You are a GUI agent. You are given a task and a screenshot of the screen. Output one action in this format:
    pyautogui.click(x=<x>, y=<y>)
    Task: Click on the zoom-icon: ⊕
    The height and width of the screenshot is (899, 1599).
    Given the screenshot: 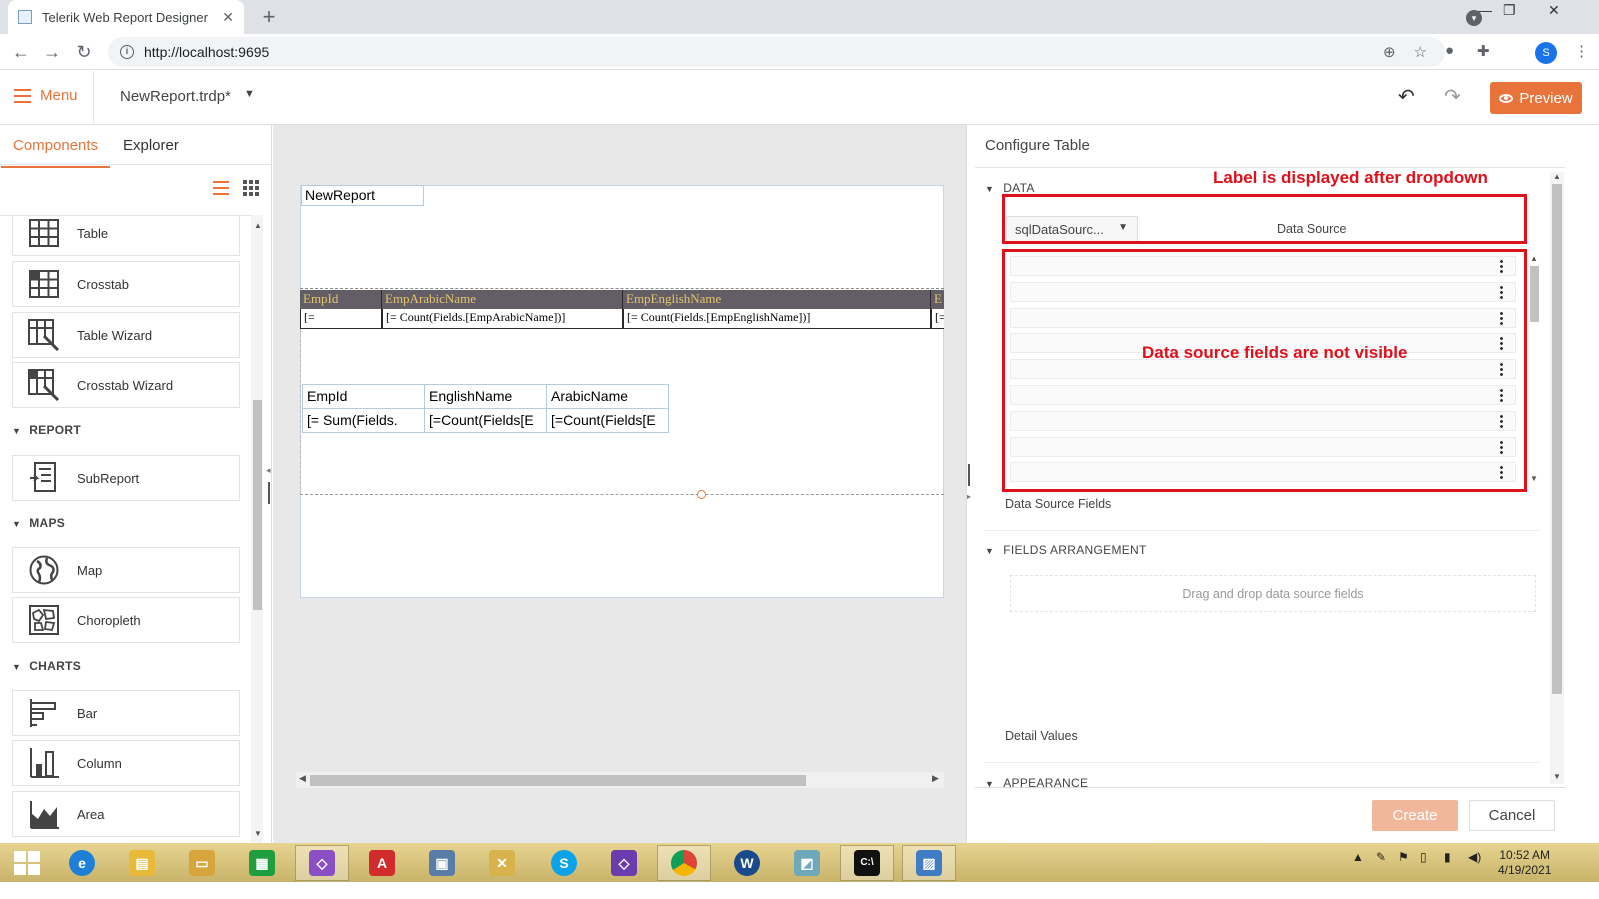 What is the action you would take?
    pyautogui.click(x=1389, y=52)
    